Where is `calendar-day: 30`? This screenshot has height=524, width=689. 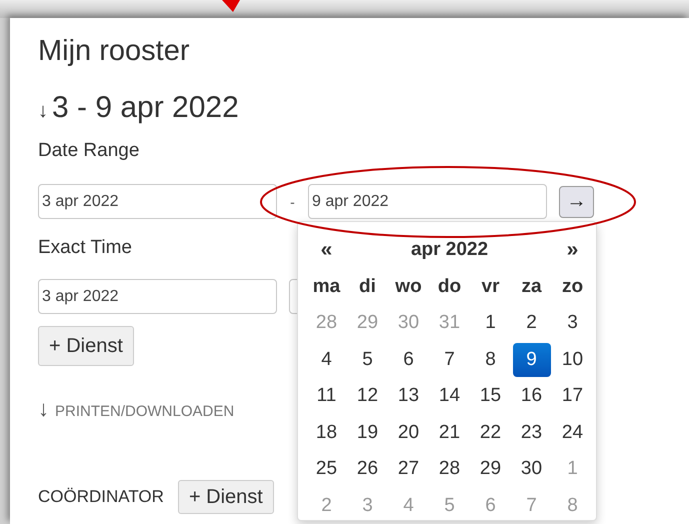 calendar-day: 30 is located at coordinates (531, 469).